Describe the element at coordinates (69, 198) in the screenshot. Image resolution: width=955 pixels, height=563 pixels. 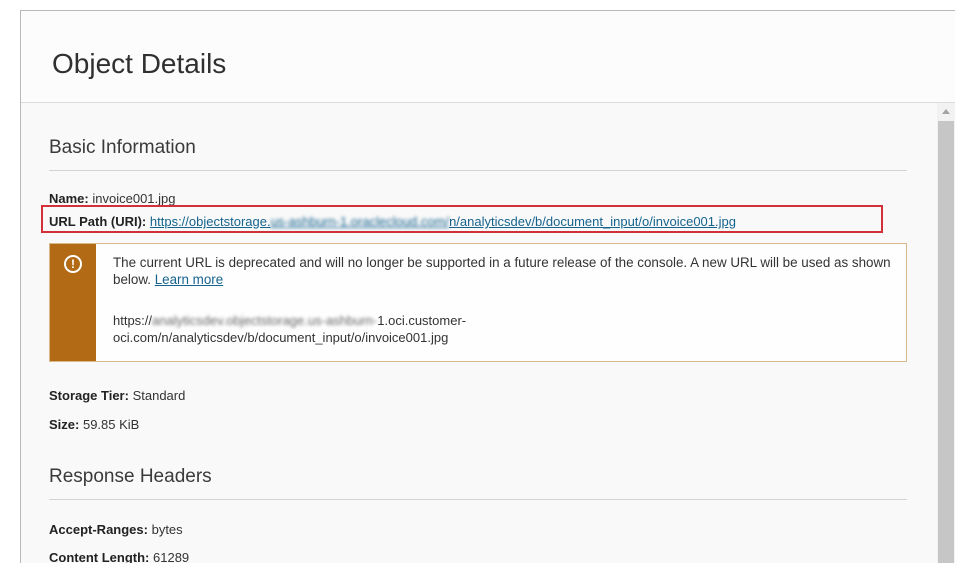
I see `name-label: Name:` at that location.